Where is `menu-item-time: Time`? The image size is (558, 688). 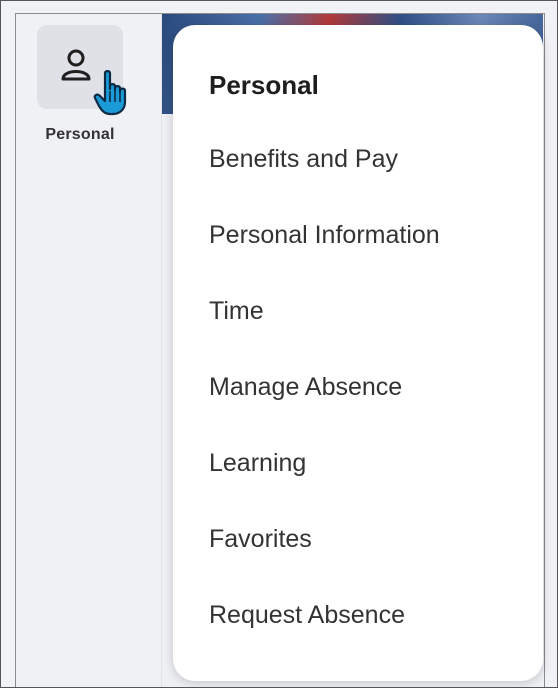
menu-item-time: Time is located at coordinates (324, 335).